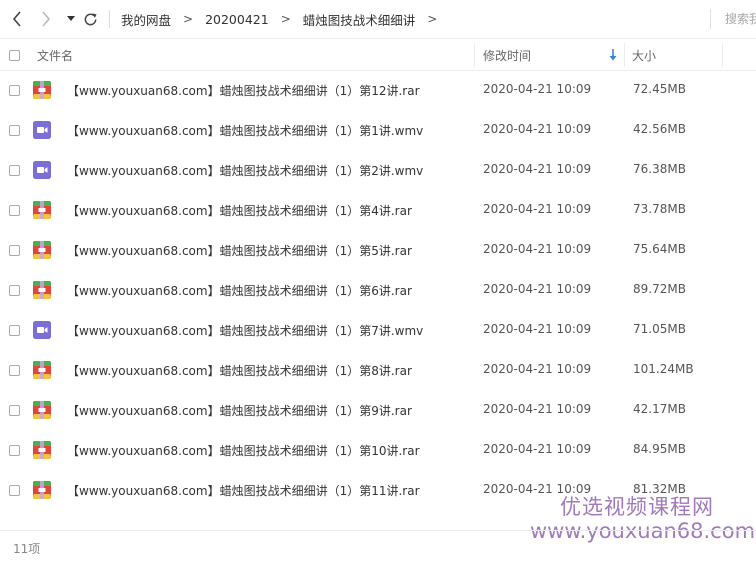  What do you see at coordinates (14, 55) in the screenshot?
I see `select-all-checkbox` at bounding box center [14, 55].